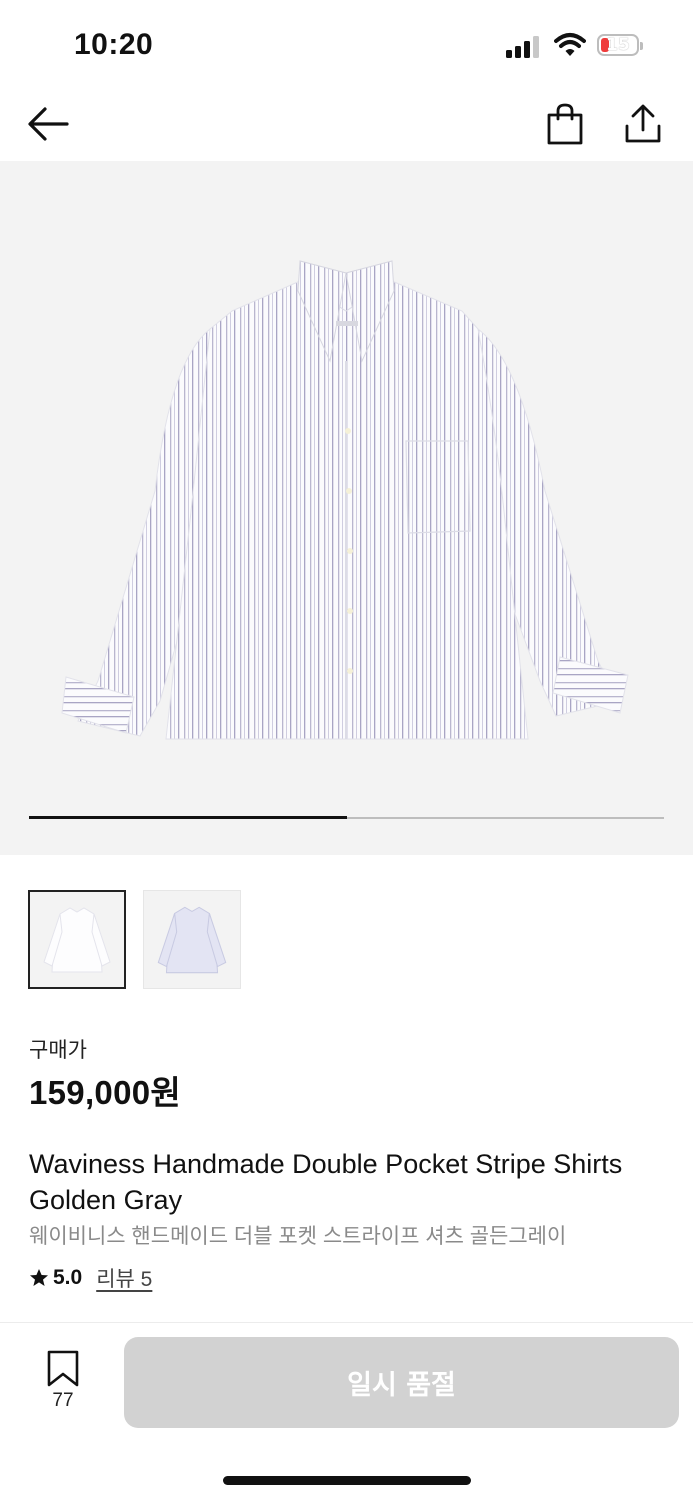 This screenshot has height=1500, width=693. I want to click on top-nav-bar, so click(346, 125).